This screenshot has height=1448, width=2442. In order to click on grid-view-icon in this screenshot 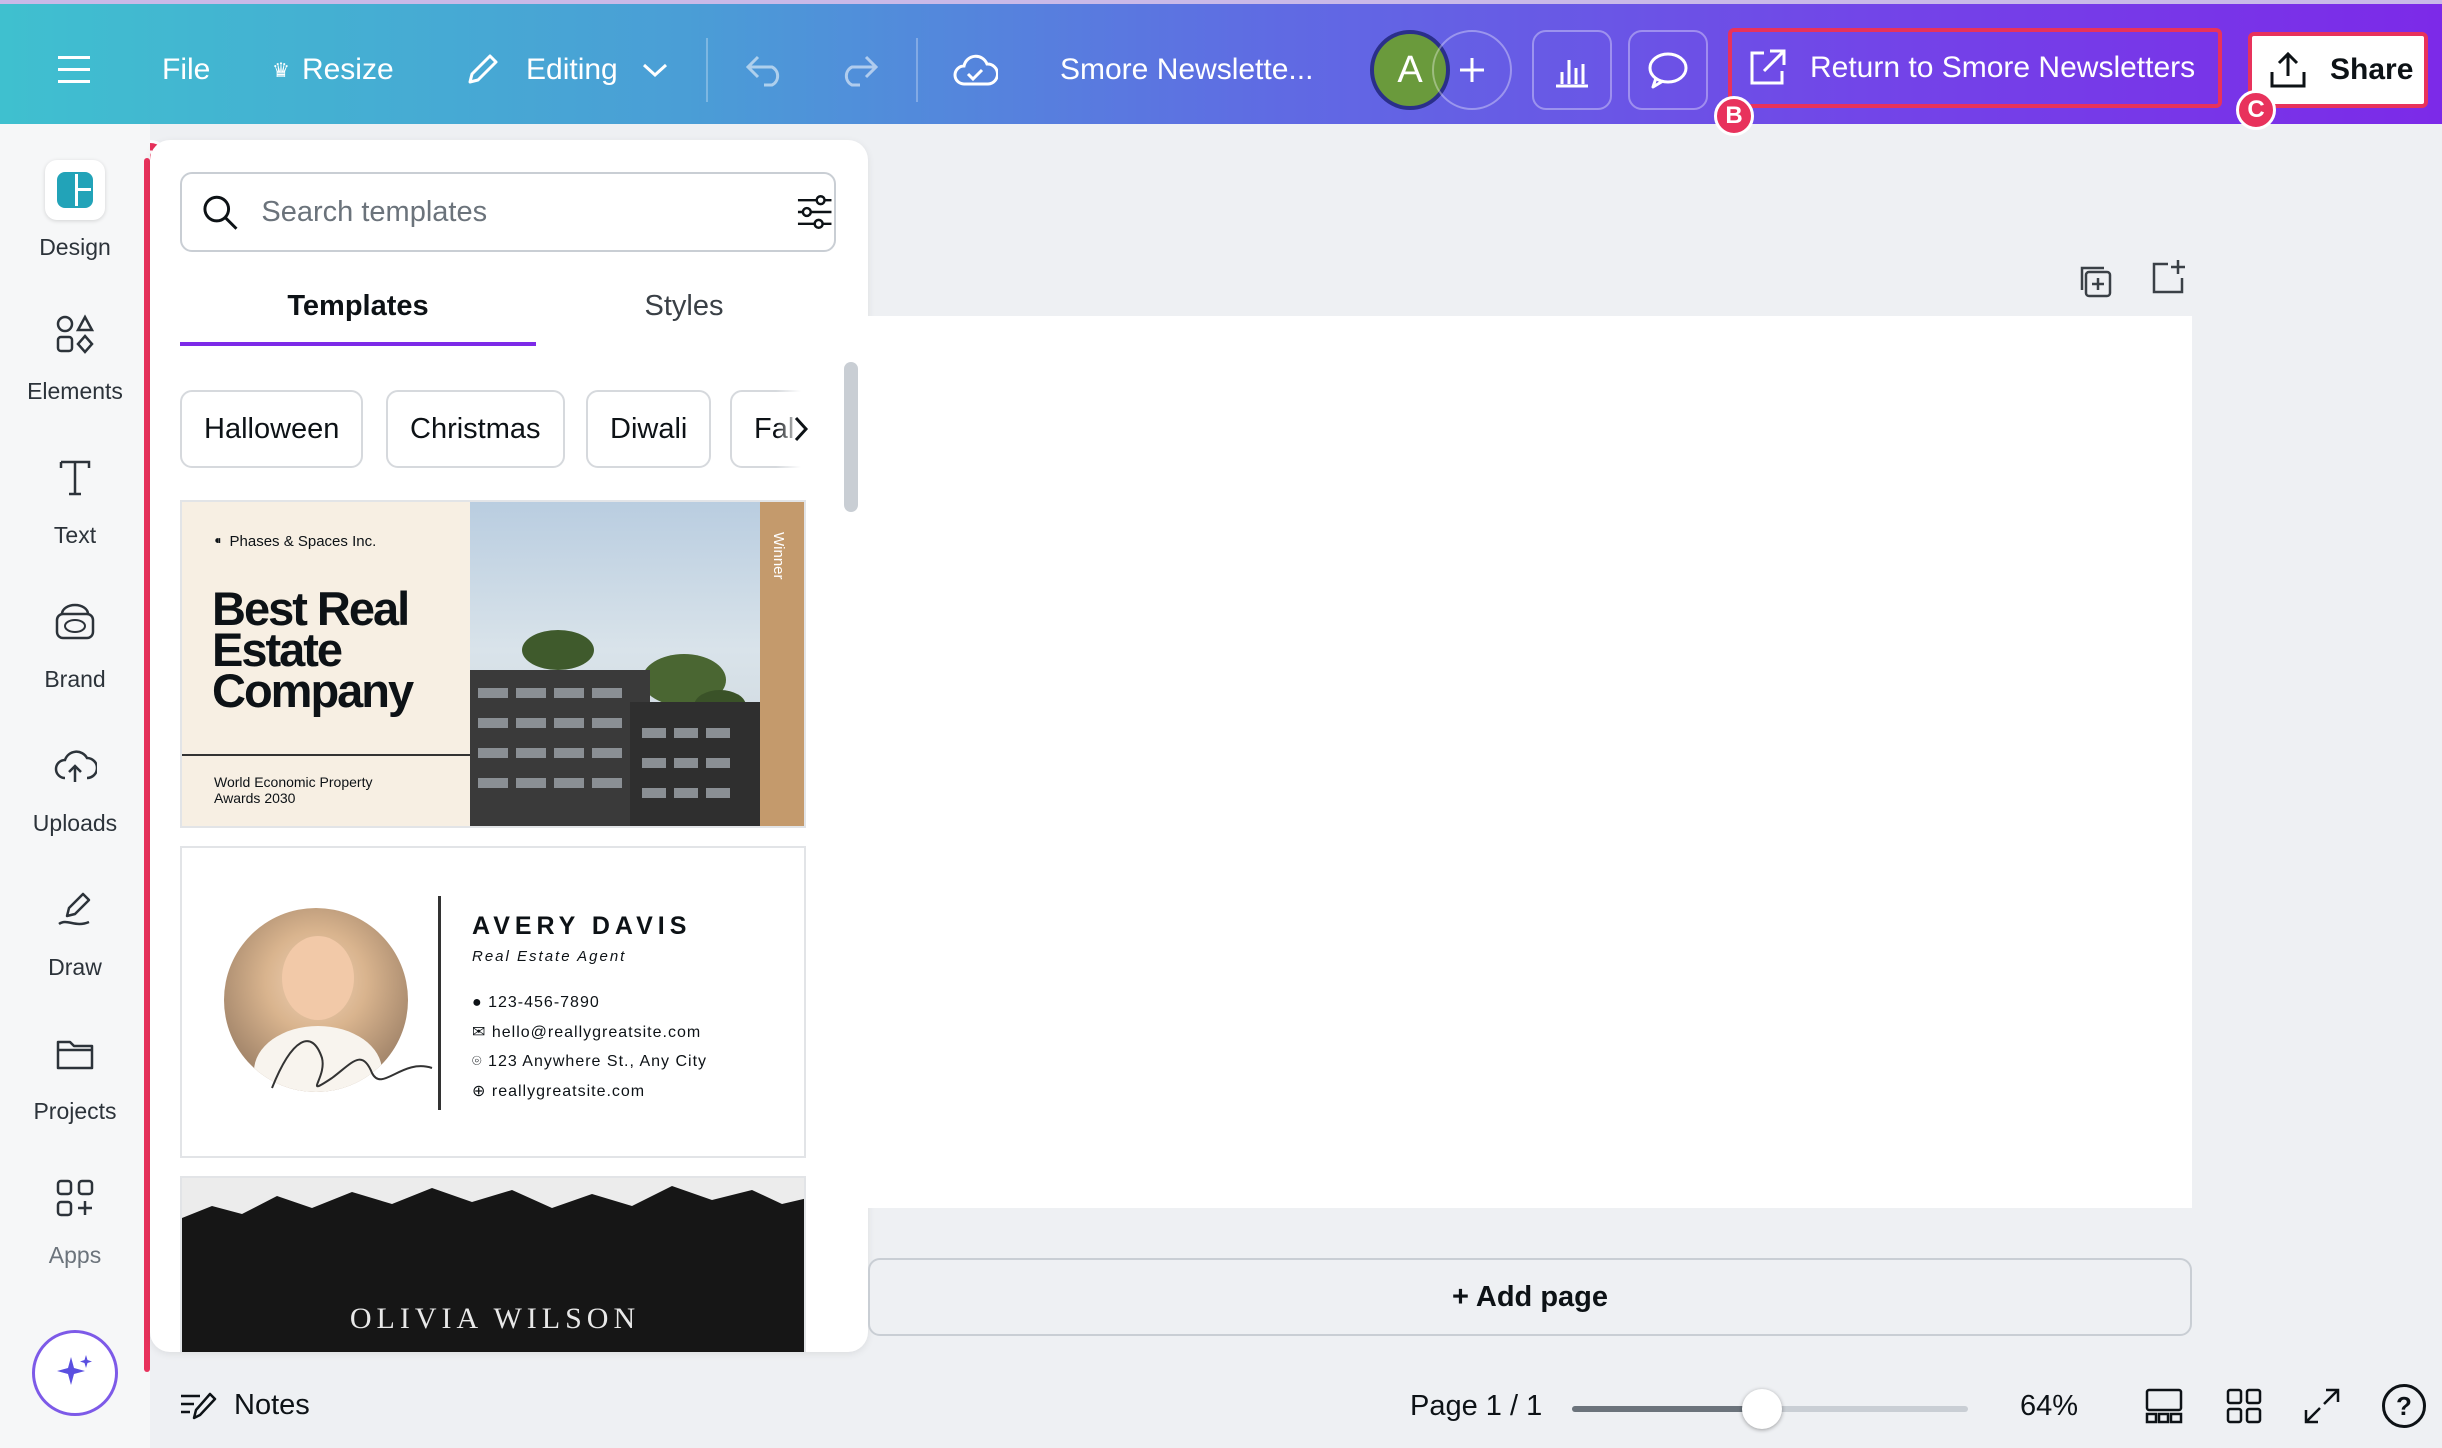, I will do `click(2244, 1406)`.